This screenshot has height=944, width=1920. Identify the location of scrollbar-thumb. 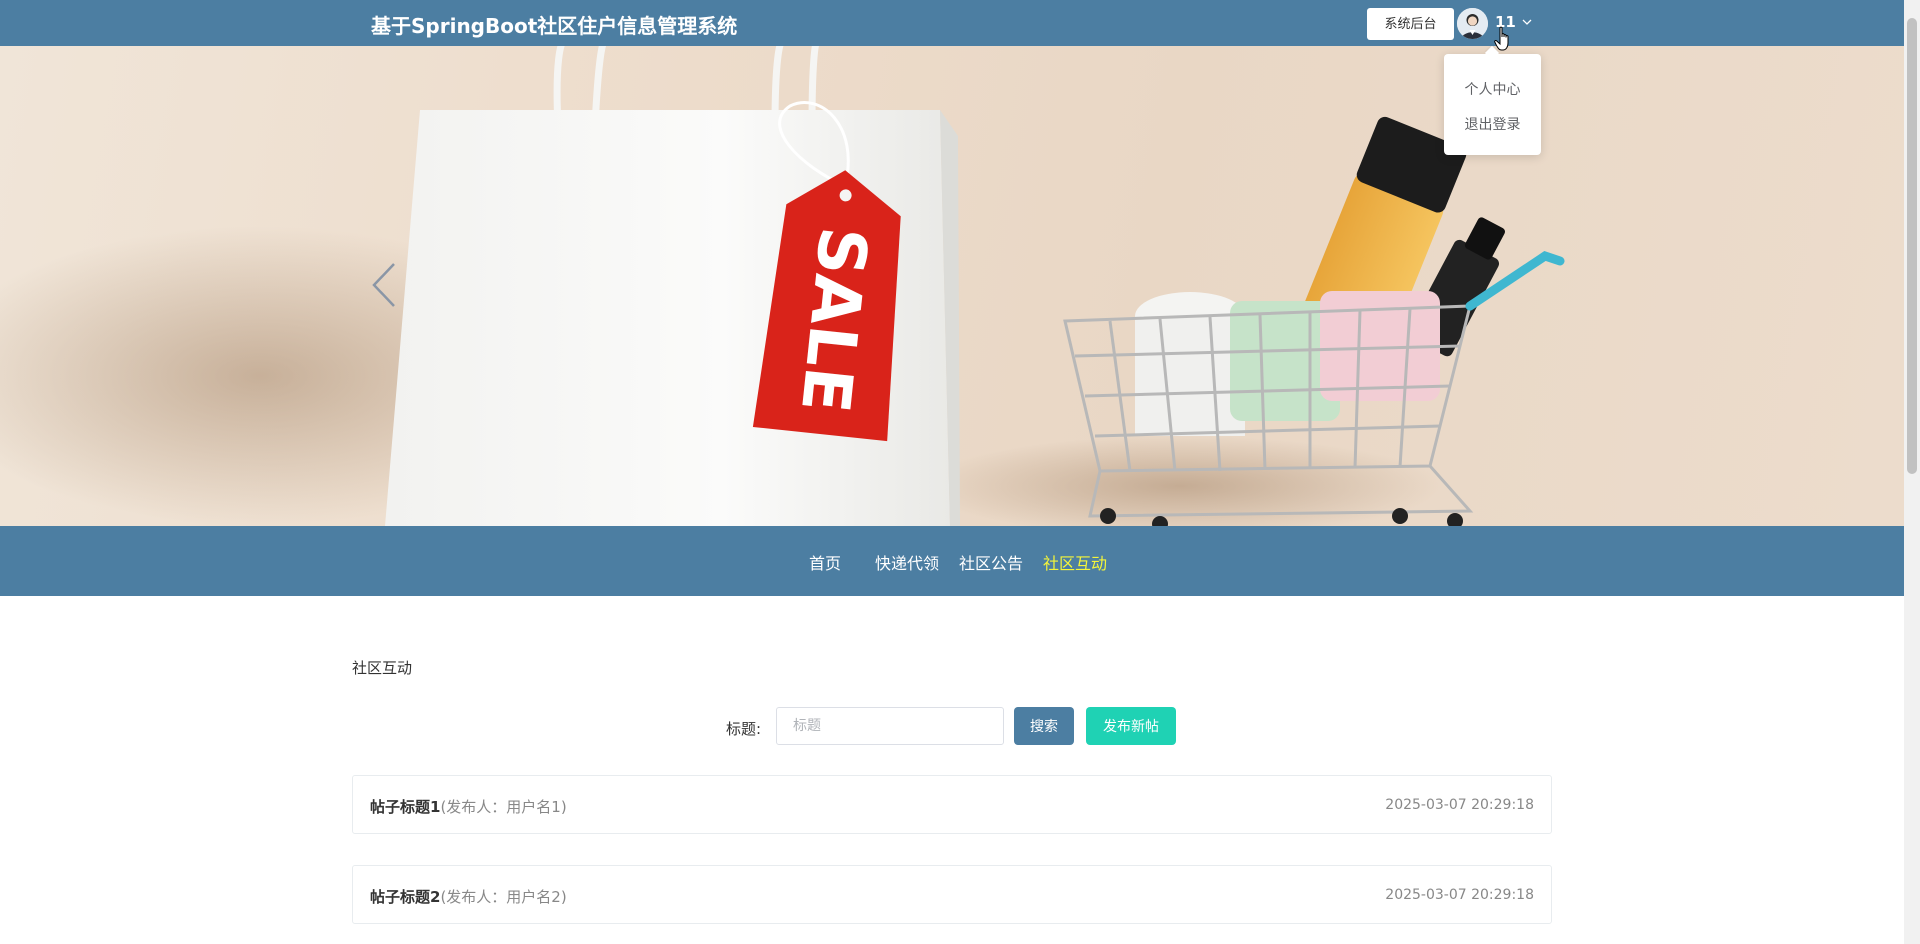
(1912, 246).